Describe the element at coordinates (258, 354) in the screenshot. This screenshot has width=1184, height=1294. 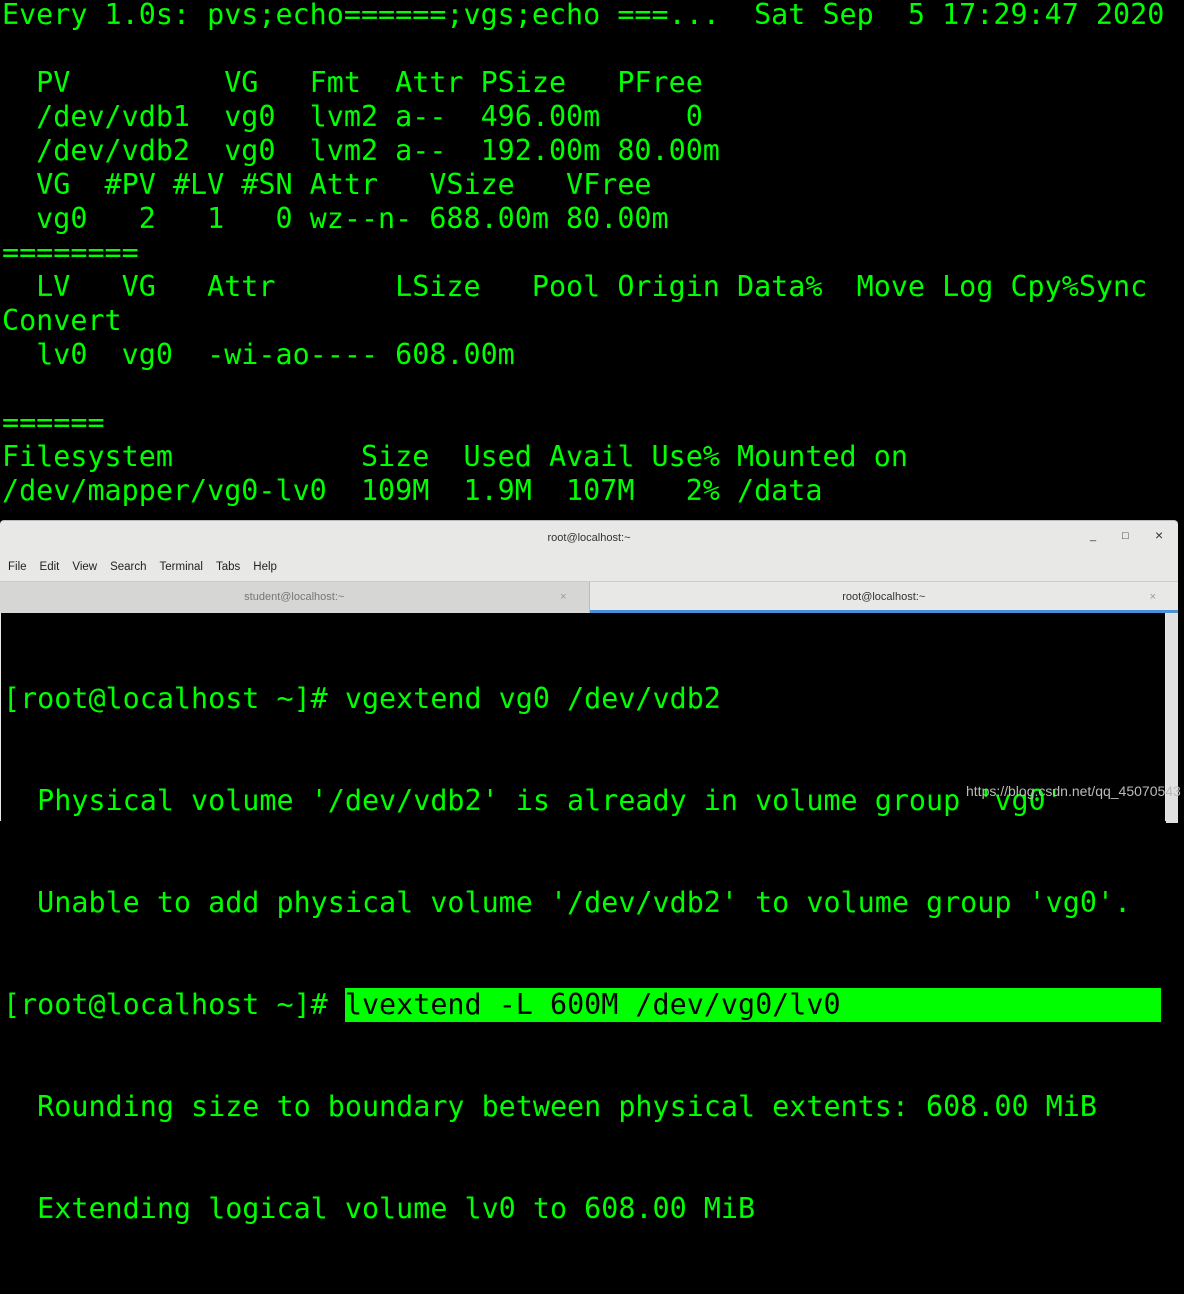
I see `watch-line: lv0 vg0 -wi-ao---- 608.00m` at that location.